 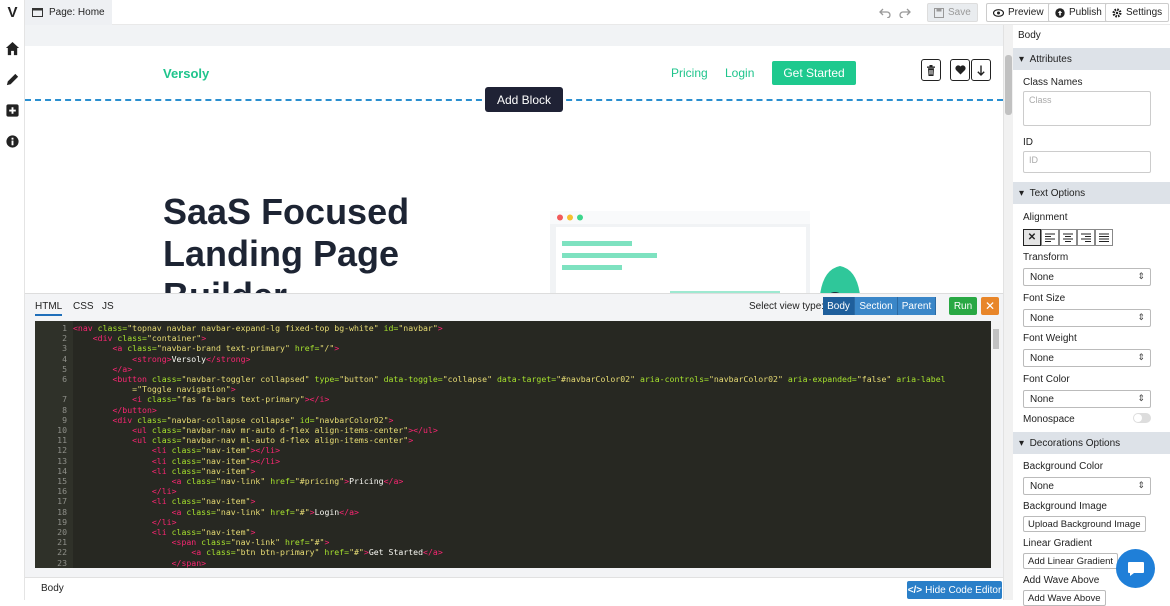 What do you see at coordinates (1032, 237) in the screenshot?
I see `align-none-button: ✕` at bounding box center [1032, 237].